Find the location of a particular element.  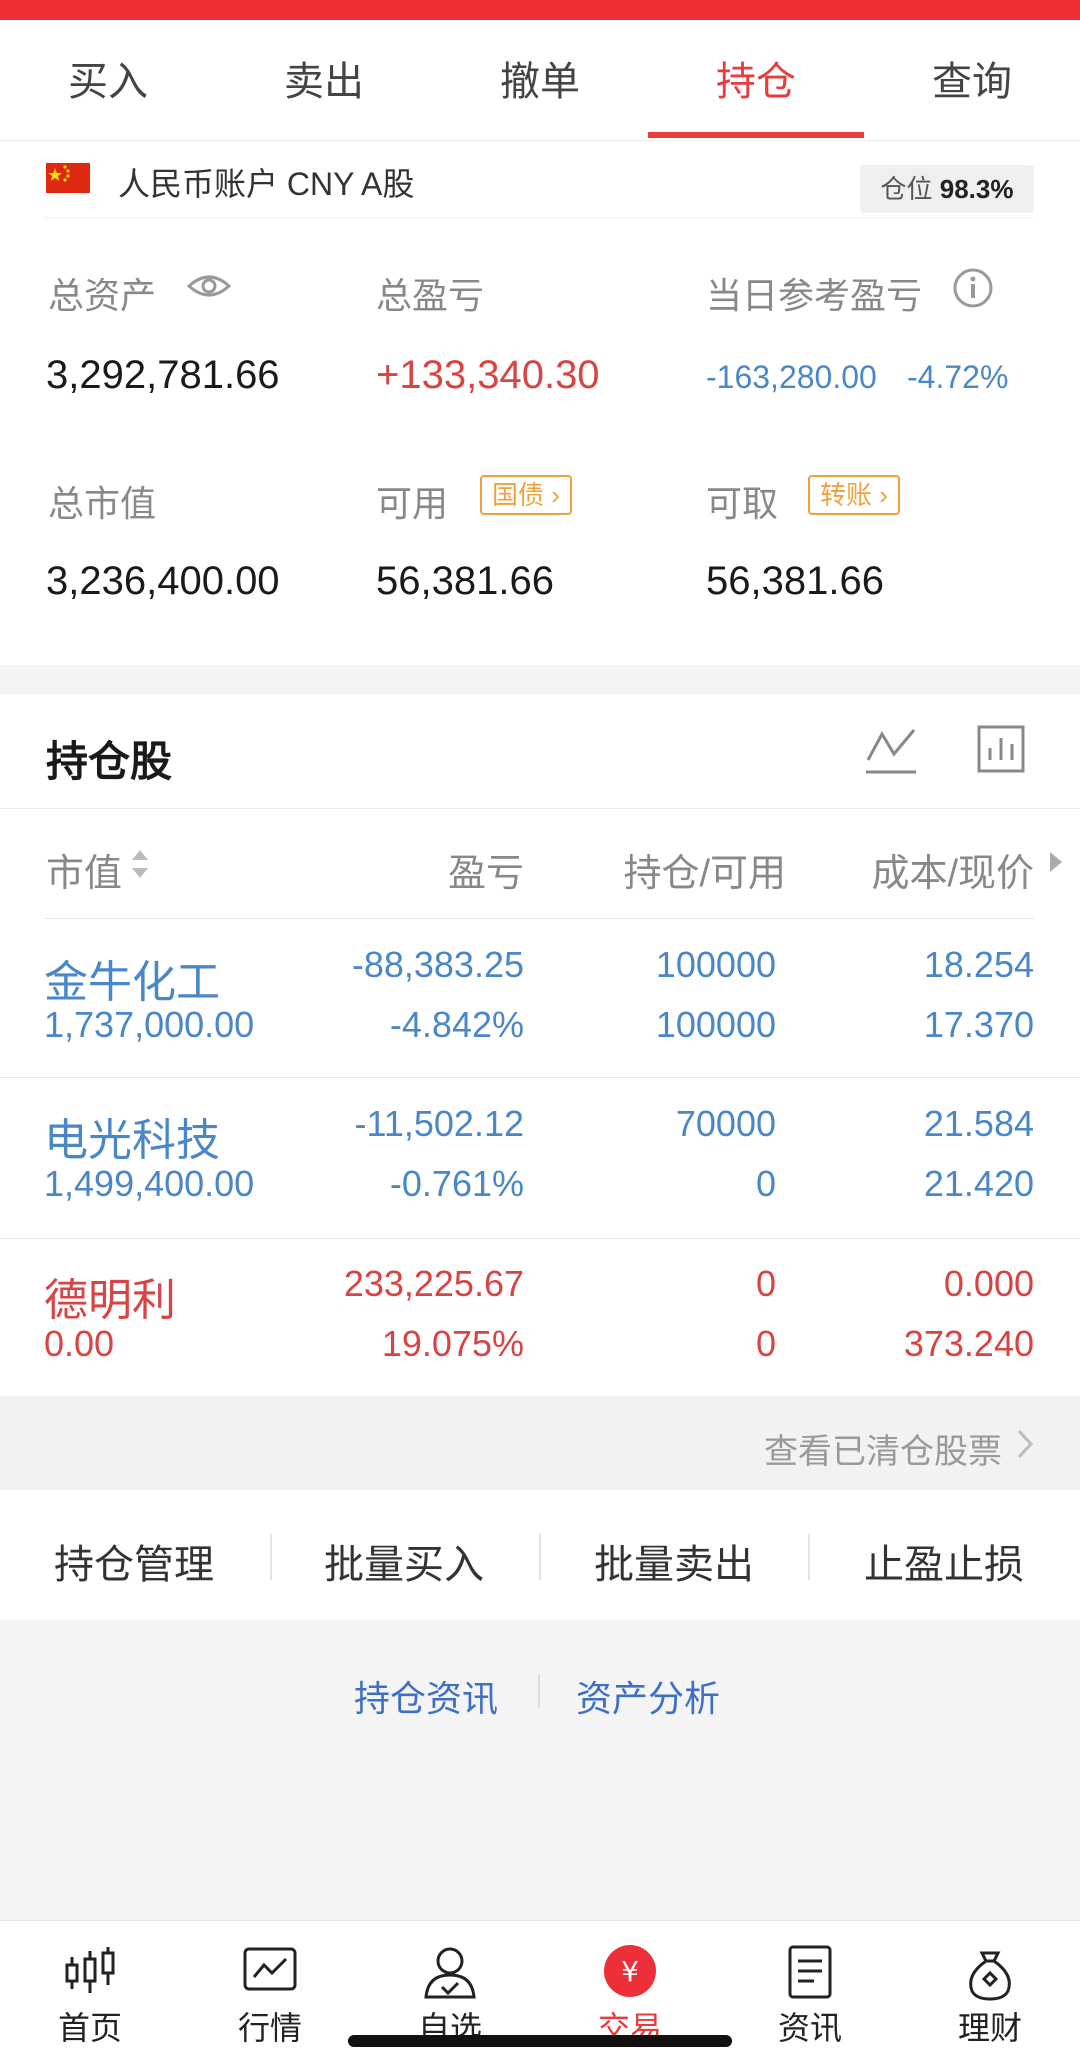

tab-sell: 卖出 is located at coordinates (324, 80).